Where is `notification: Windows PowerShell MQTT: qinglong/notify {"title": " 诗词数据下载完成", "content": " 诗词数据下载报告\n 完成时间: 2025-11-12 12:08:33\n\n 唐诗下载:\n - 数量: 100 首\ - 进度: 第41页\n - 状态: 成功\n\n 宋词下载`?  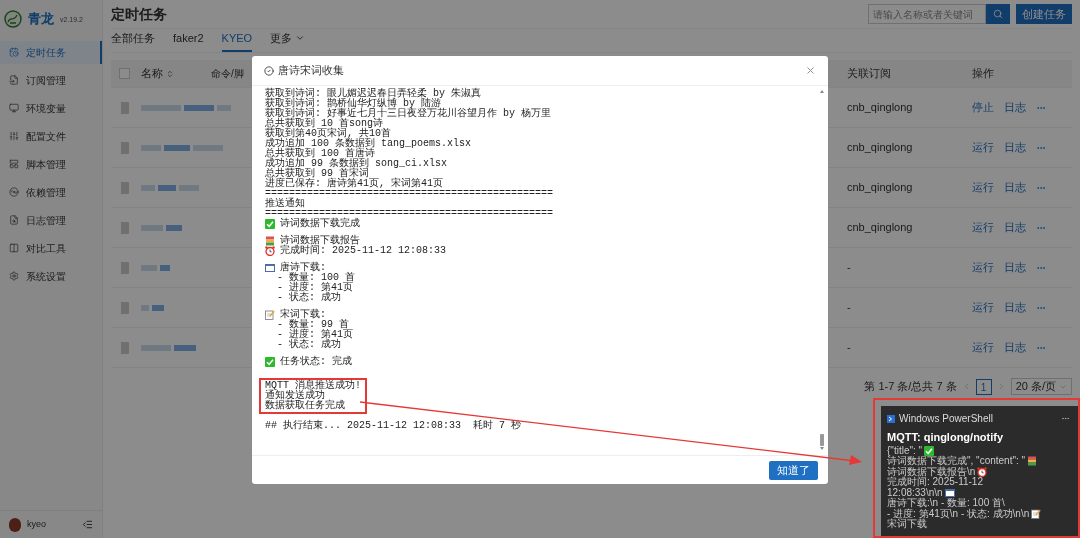
notification: Windows PowerShell MQTT: qinglong/notify {"title": " 诗词数据下载完成", "content": " 诗词数据下载报告\n 完成时间: 2025-11-12 12:08:33\n\n 唐诗下载:\n - 数量: 100 首\ - 进度: 第41页\n - 状态: 成功\n\n 宋词下载 is located at coordinates (979, 471).